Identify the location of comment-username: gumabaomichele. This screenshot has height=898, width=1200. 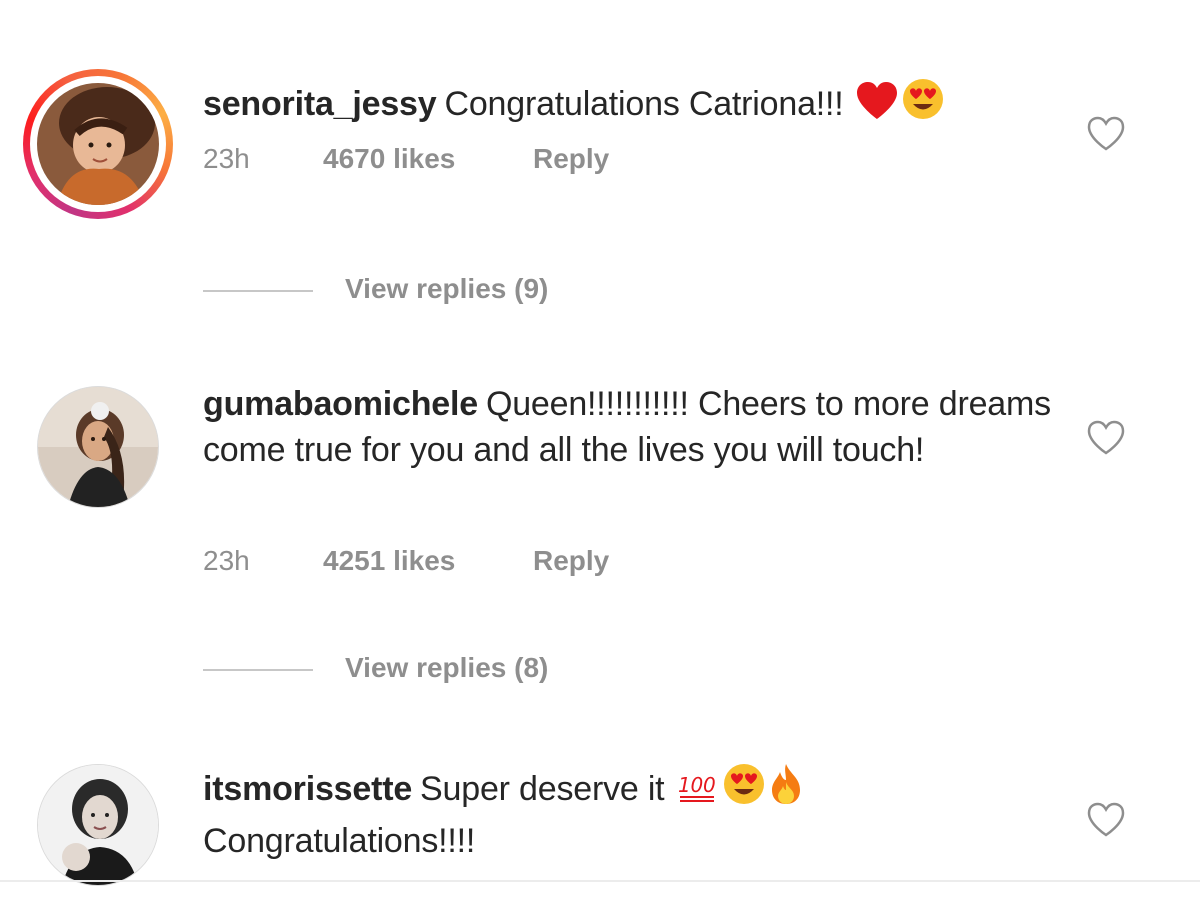
(340, 404).